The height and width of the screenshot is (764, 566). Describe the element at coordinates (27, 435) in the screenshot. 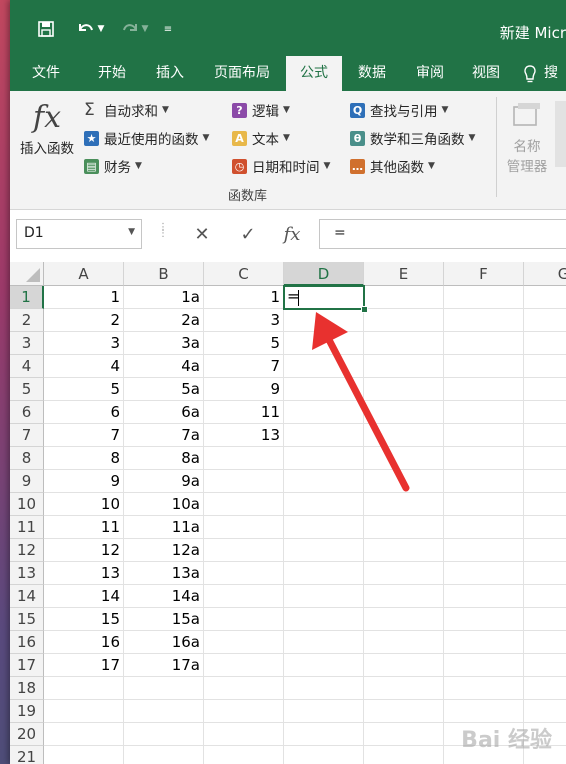

I see `row-header: 7` at that location.